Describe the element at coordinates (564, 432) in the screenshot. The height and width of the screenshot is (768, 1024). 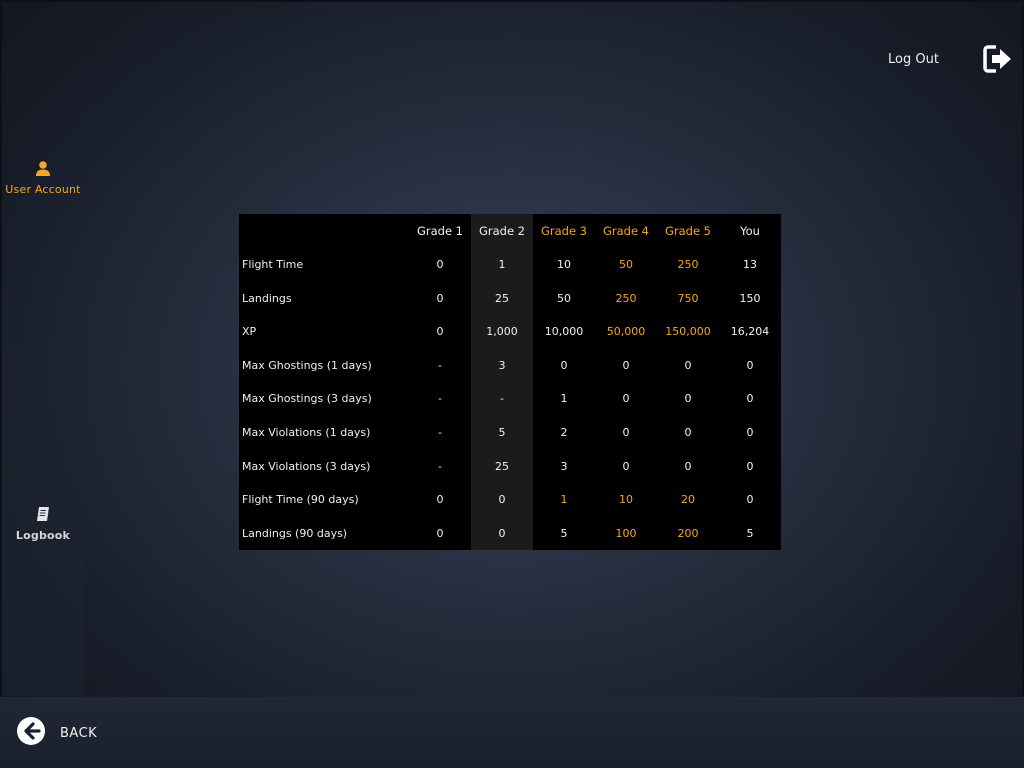
I see `table-cell: 2` at that location.